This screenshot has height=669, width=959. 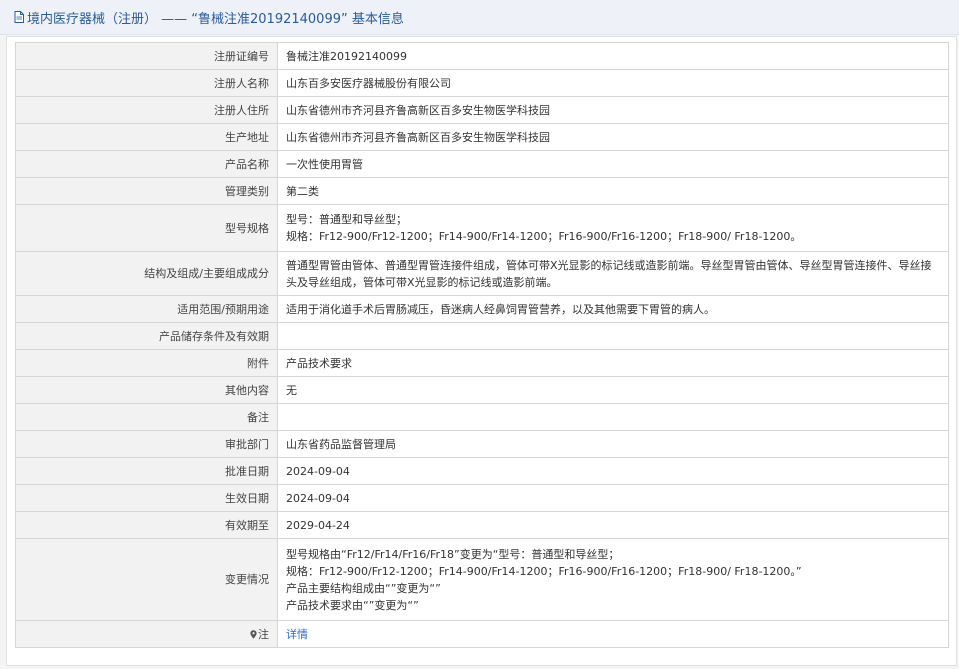 I want to click on table-row-approval-date: 批准日期 2024-09-04, so click(x=482, y=471).